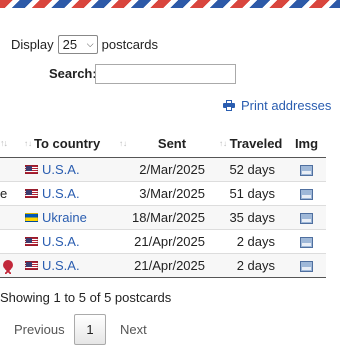  I want to click on airmail-border, so click(170, 4).